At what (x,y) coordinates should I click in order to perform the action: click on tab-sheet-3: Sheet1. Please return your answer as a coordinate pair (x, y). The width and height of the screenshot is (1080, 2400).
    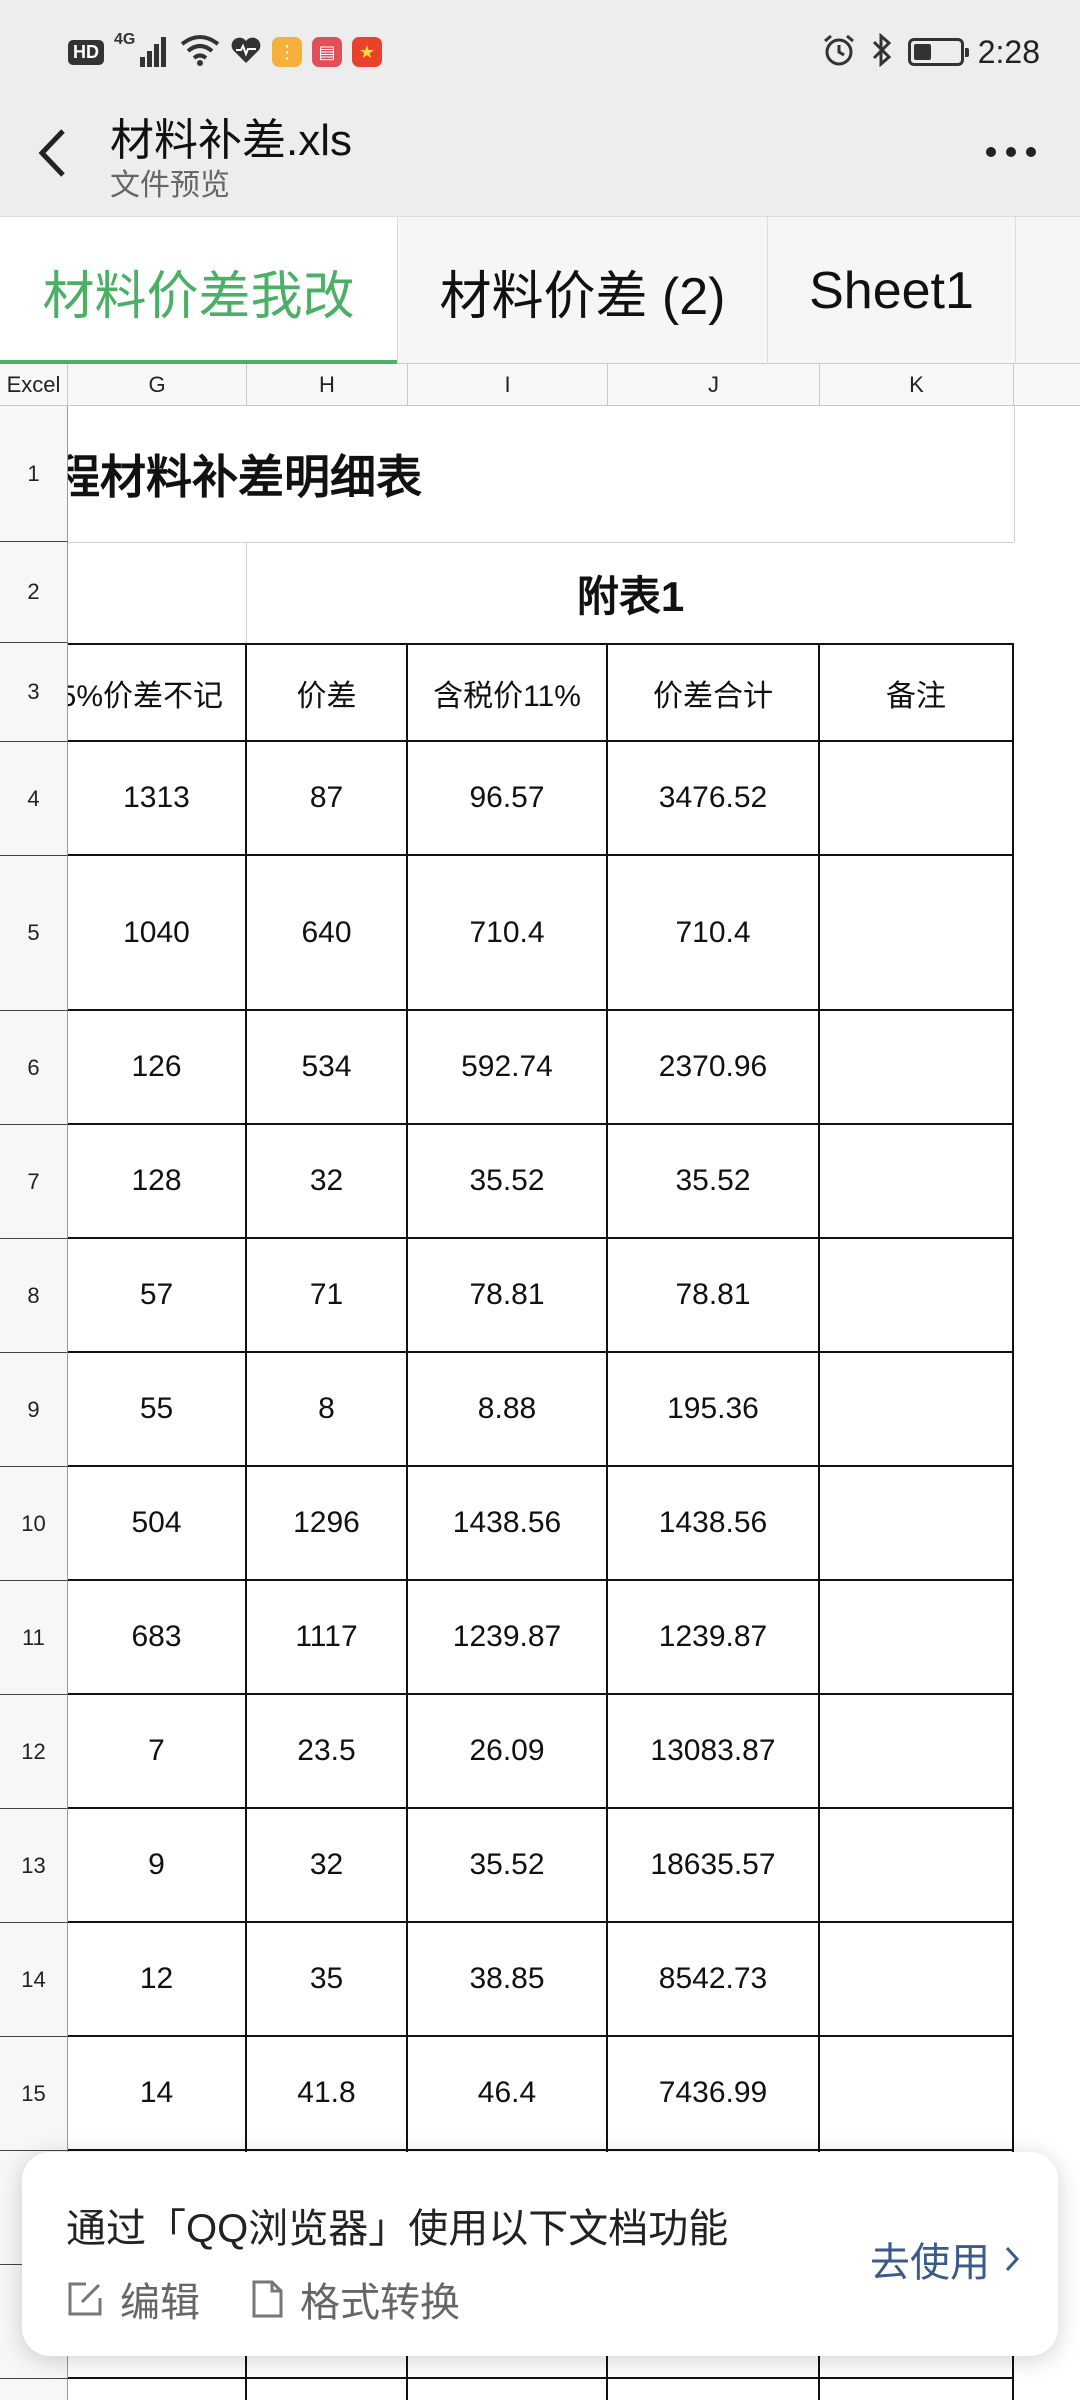
    Looking at the image, I should click on (892, 291).